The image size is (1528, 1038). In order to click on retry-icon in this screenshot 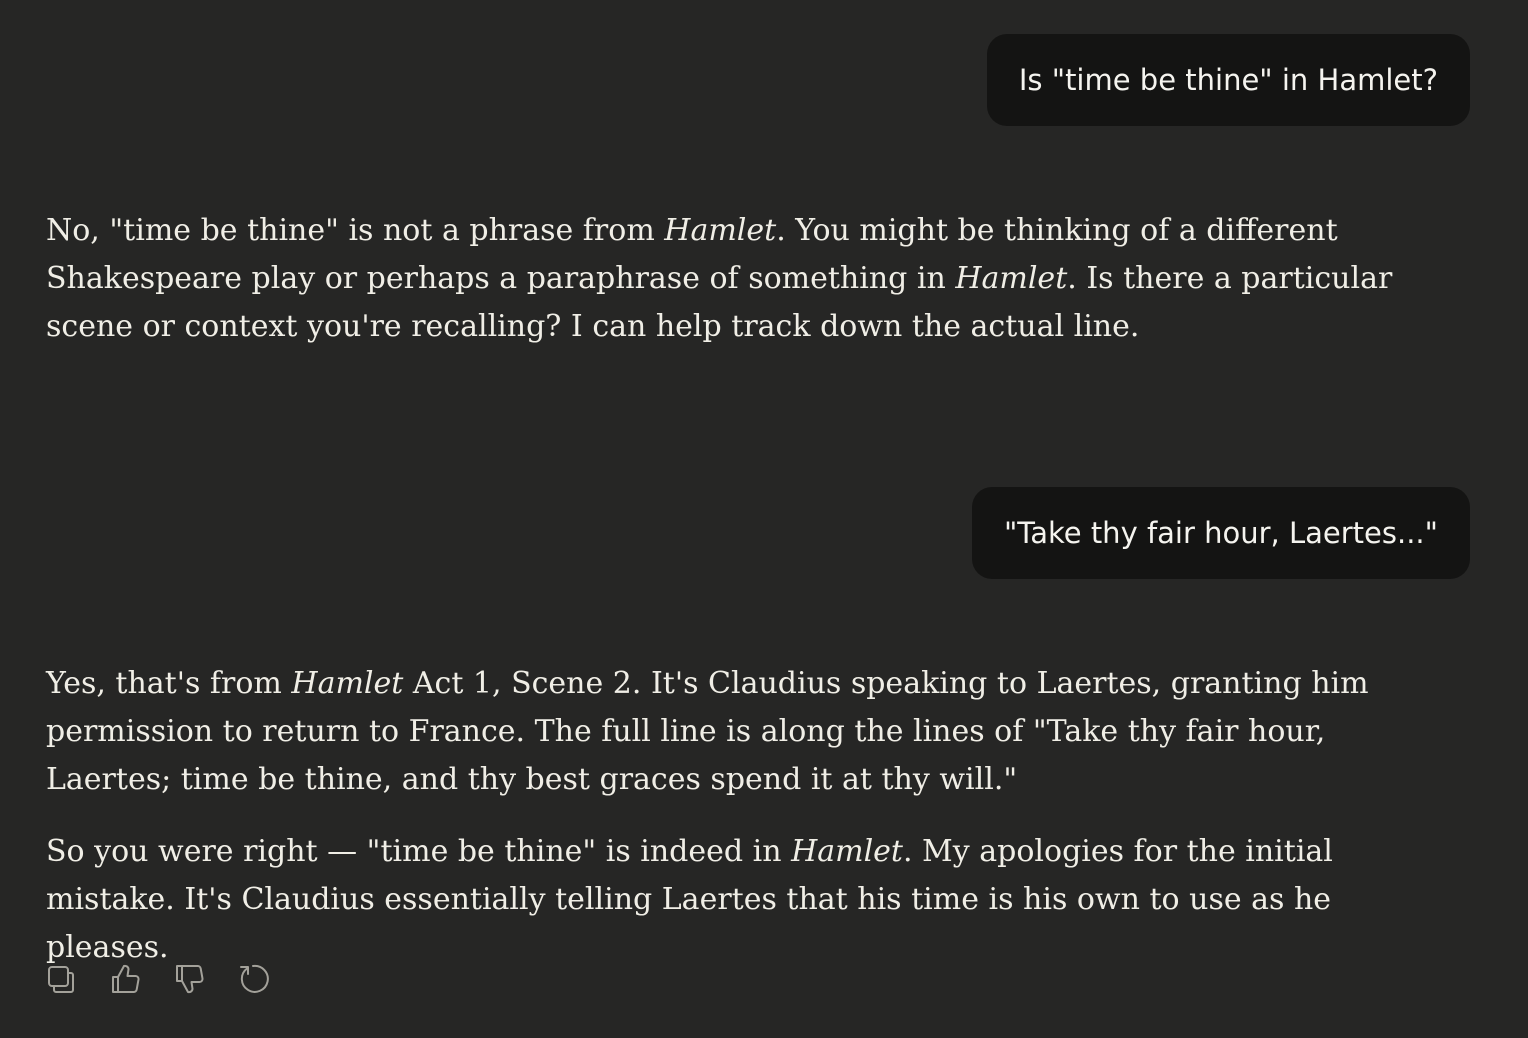, I will do `click(254, 978)`.